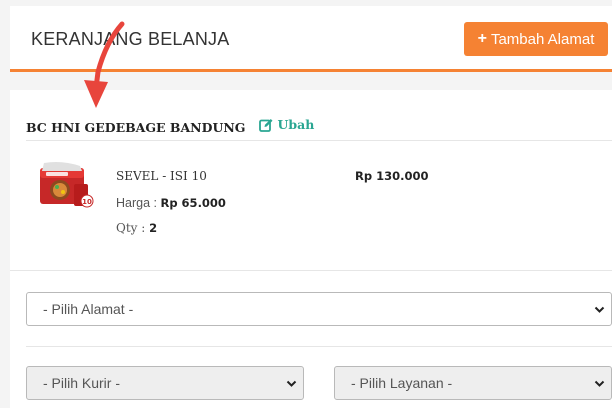  I want to click on edit-icon, so click(266, 125).